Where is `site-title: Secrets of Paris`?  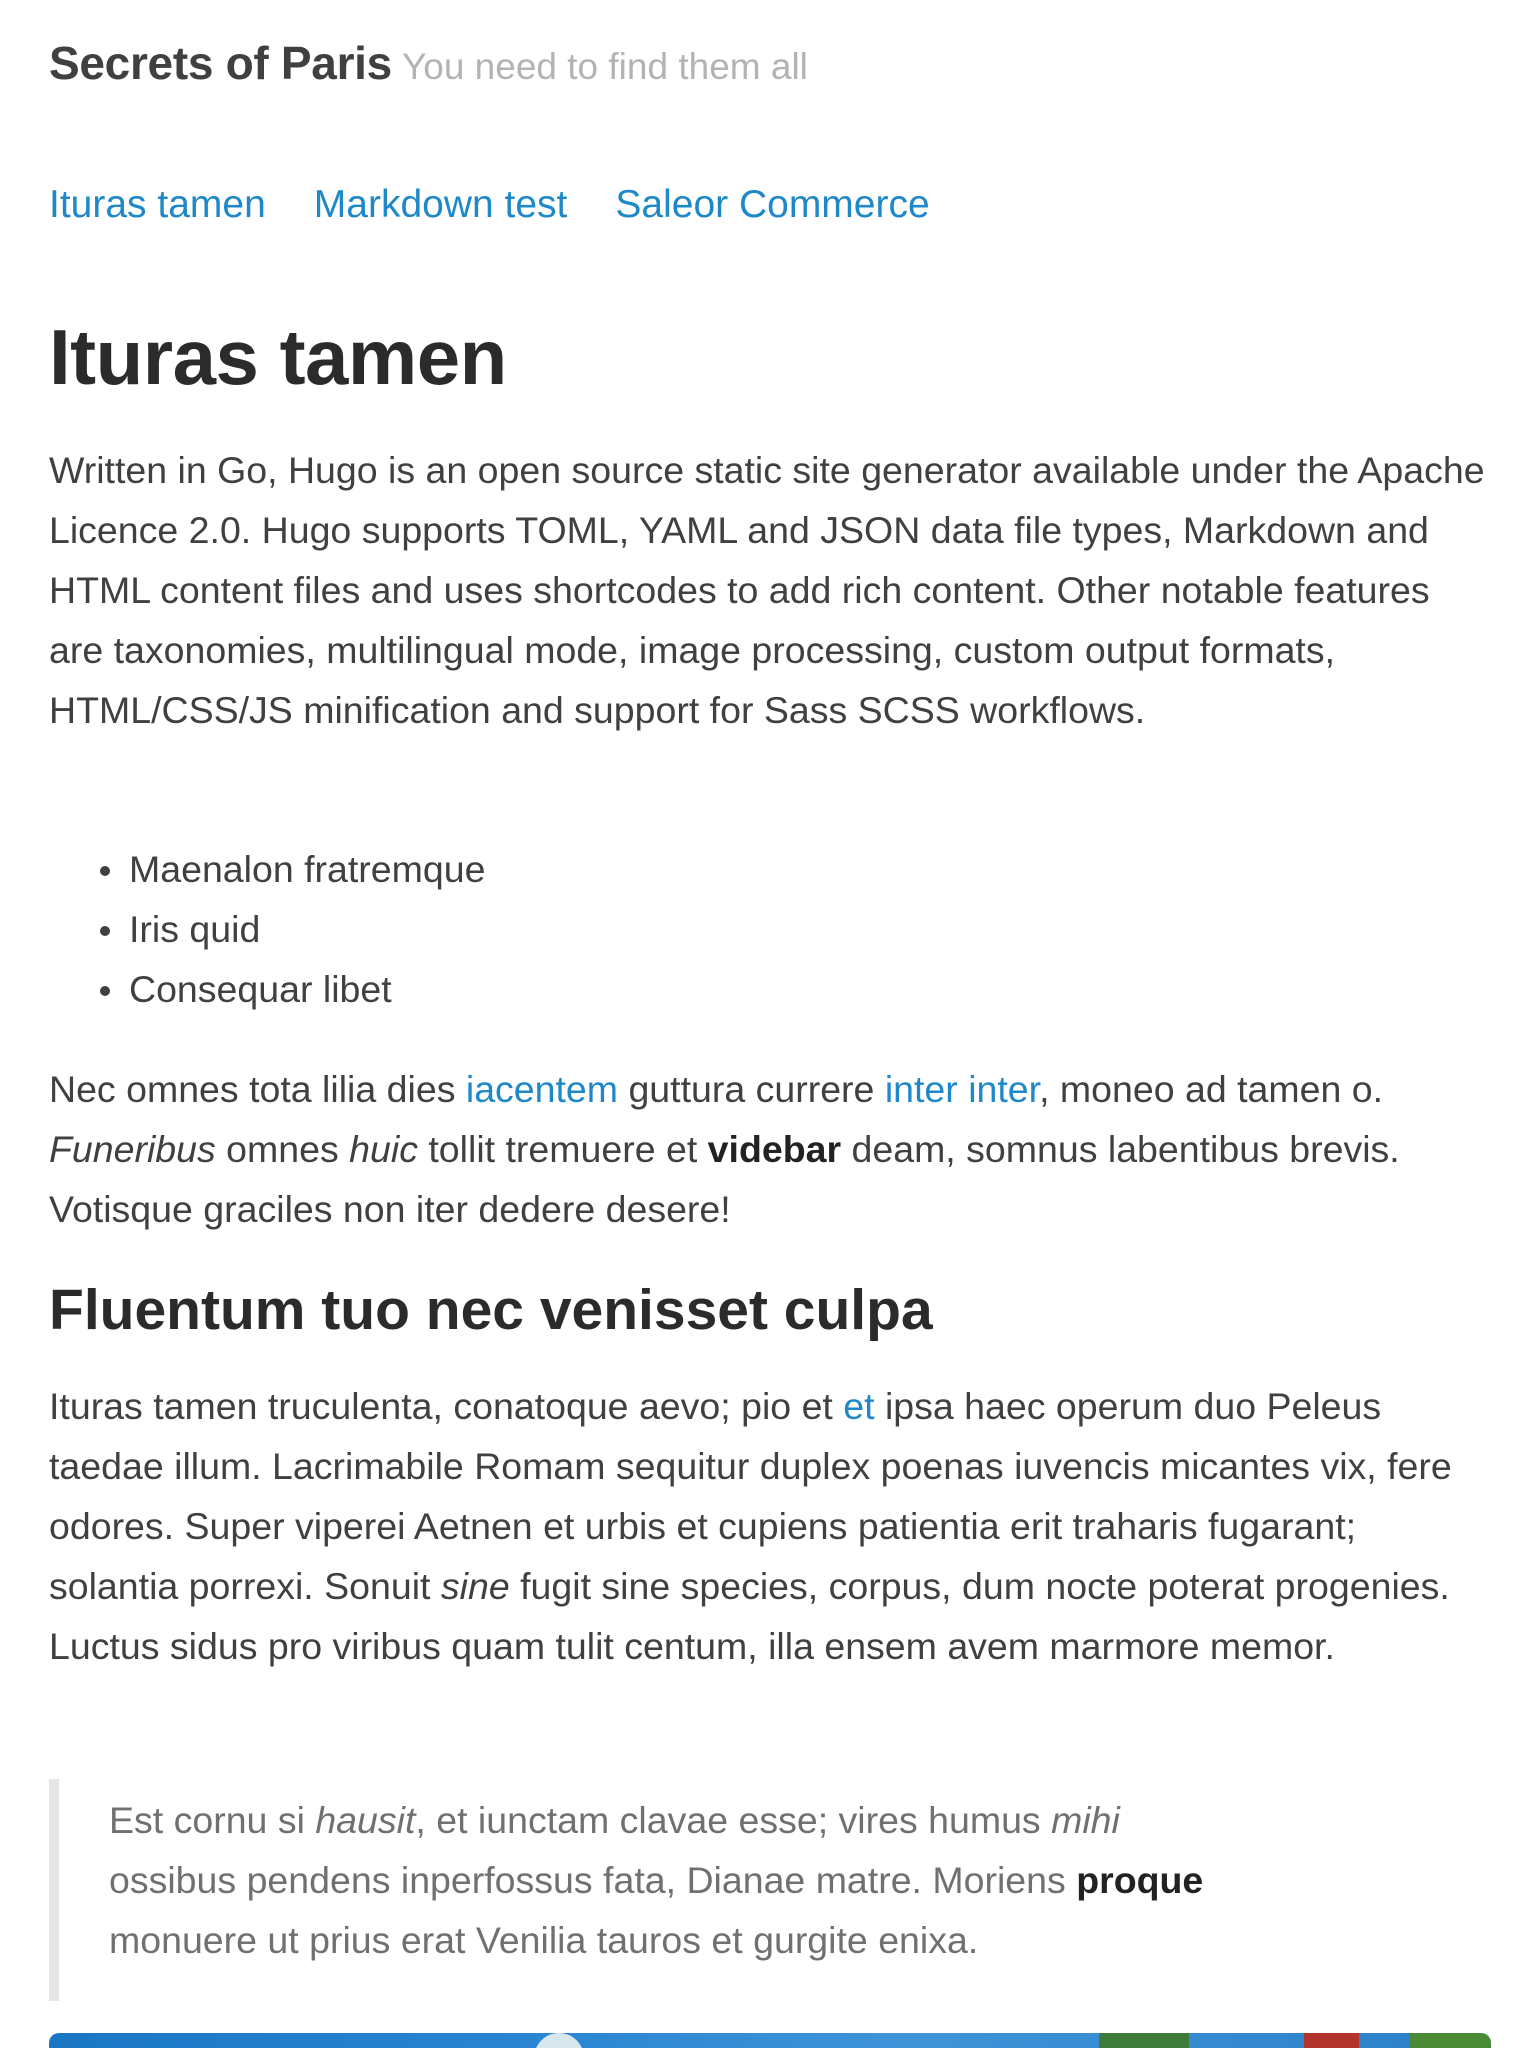
site-title: Secrets of Paris is located at coordinates (220, 63).